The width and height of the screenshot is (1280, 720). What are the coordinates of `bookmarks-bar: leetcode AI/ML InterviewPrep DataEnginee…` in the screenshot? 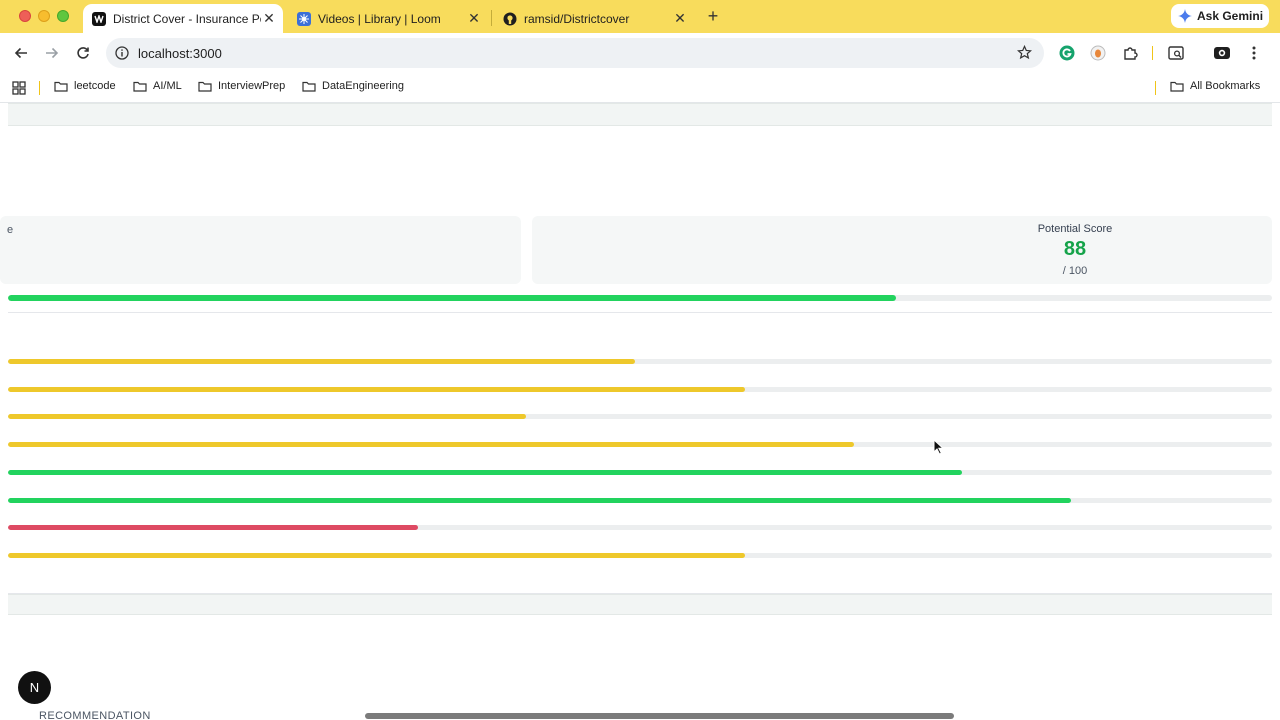 It's located at (640, 88).